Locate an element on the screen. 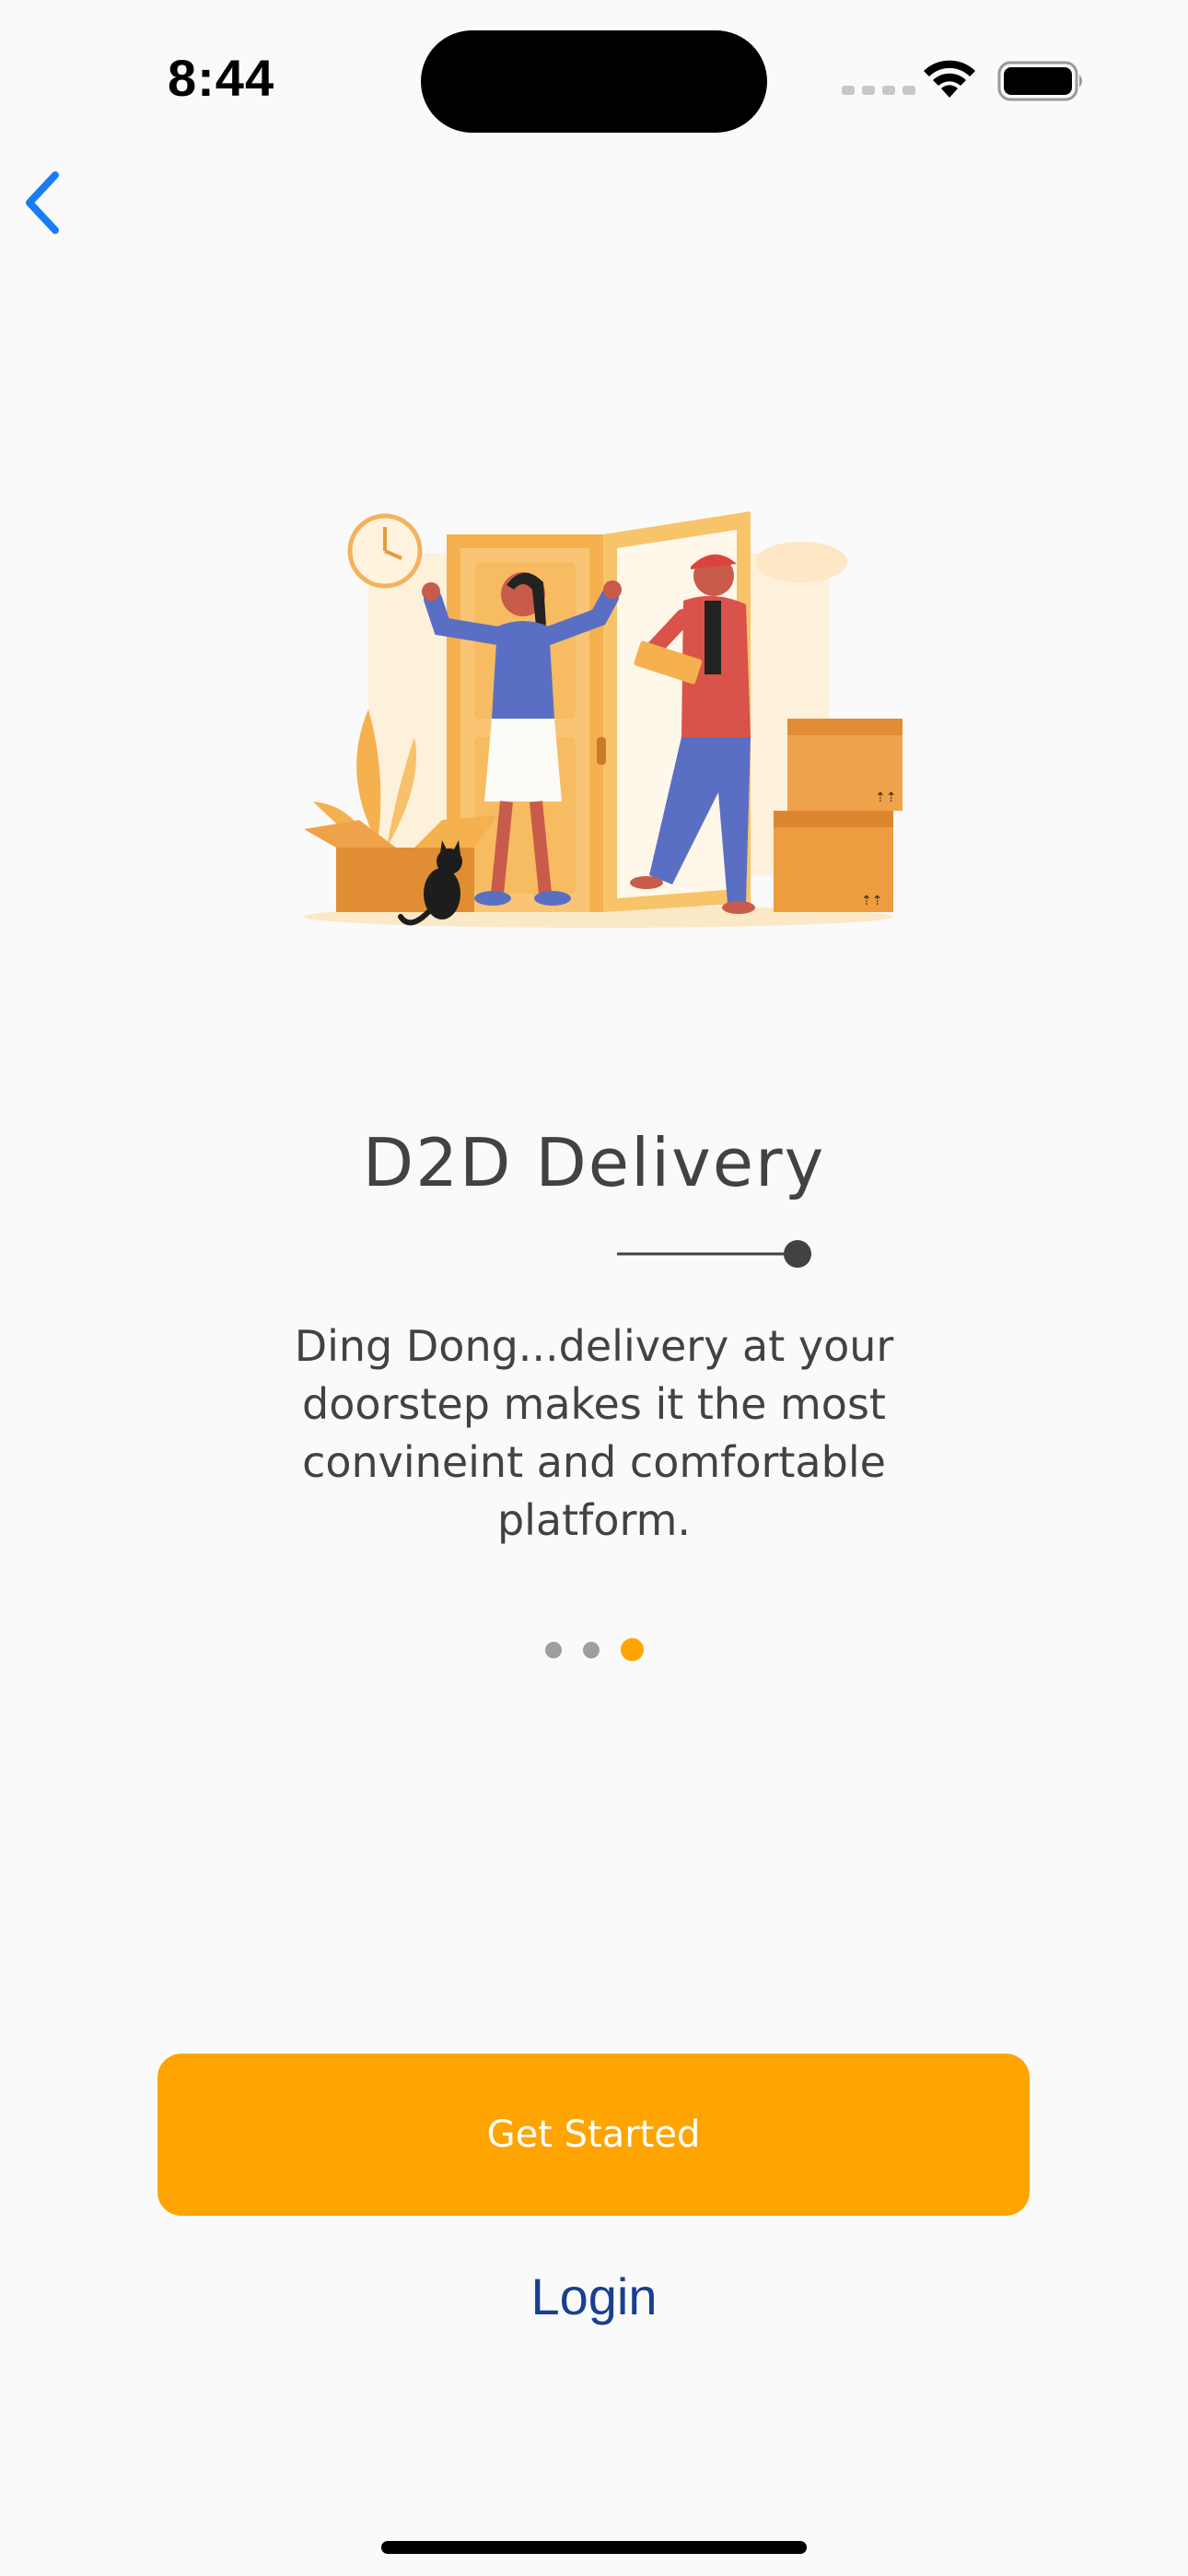 Image resolution: width=1188 pixels, height=2576 pixels. cellular-signal-icon is located at coordinates (878, 90).